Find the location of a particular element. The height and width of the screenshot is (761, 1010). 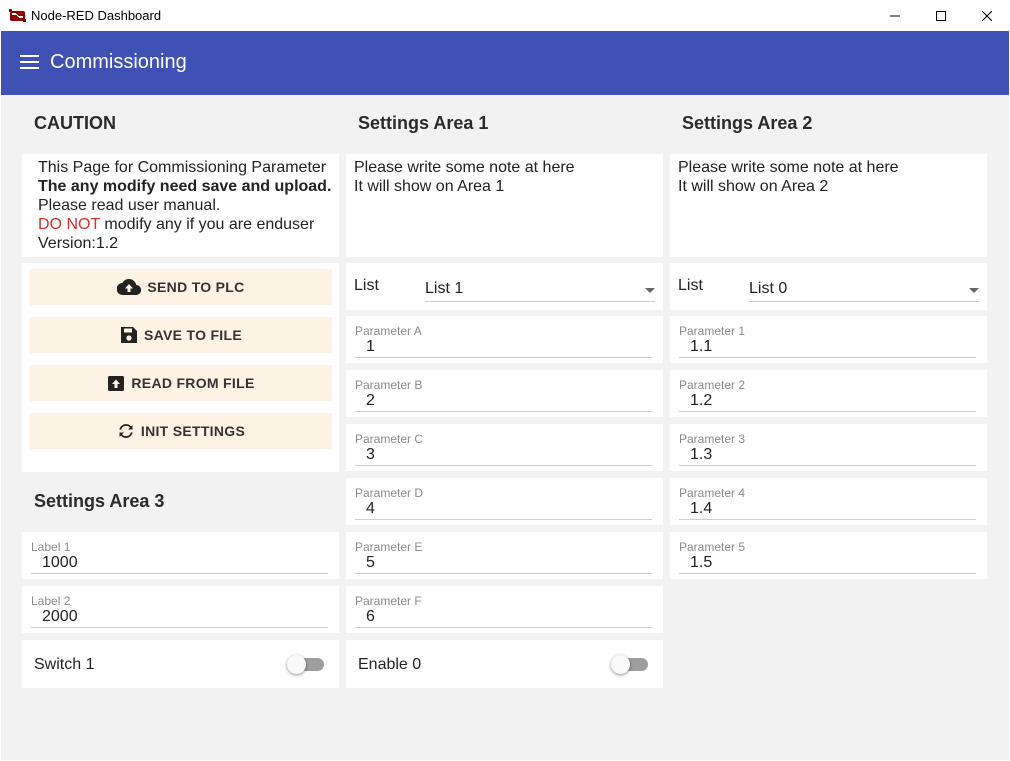

area-2-note-line-2: It will show on Area 2 is located at coordinates (753, 186).